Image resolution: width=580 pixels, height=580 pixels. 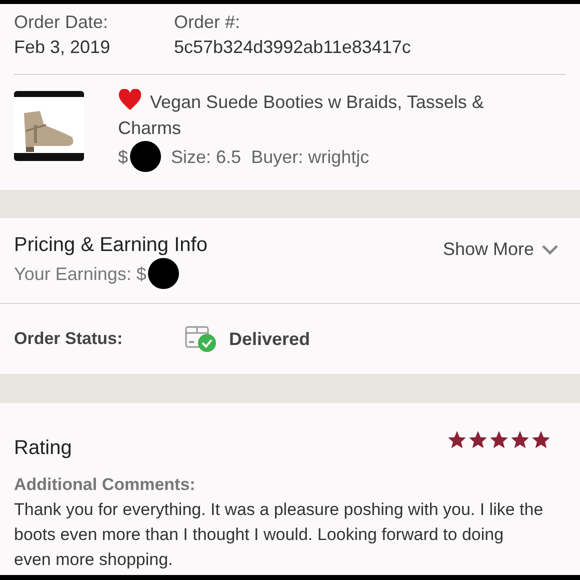 What do you see at coordinates (130, 100) in the screenshot?
I see `heart-icon` at bounding box center [130, 100].